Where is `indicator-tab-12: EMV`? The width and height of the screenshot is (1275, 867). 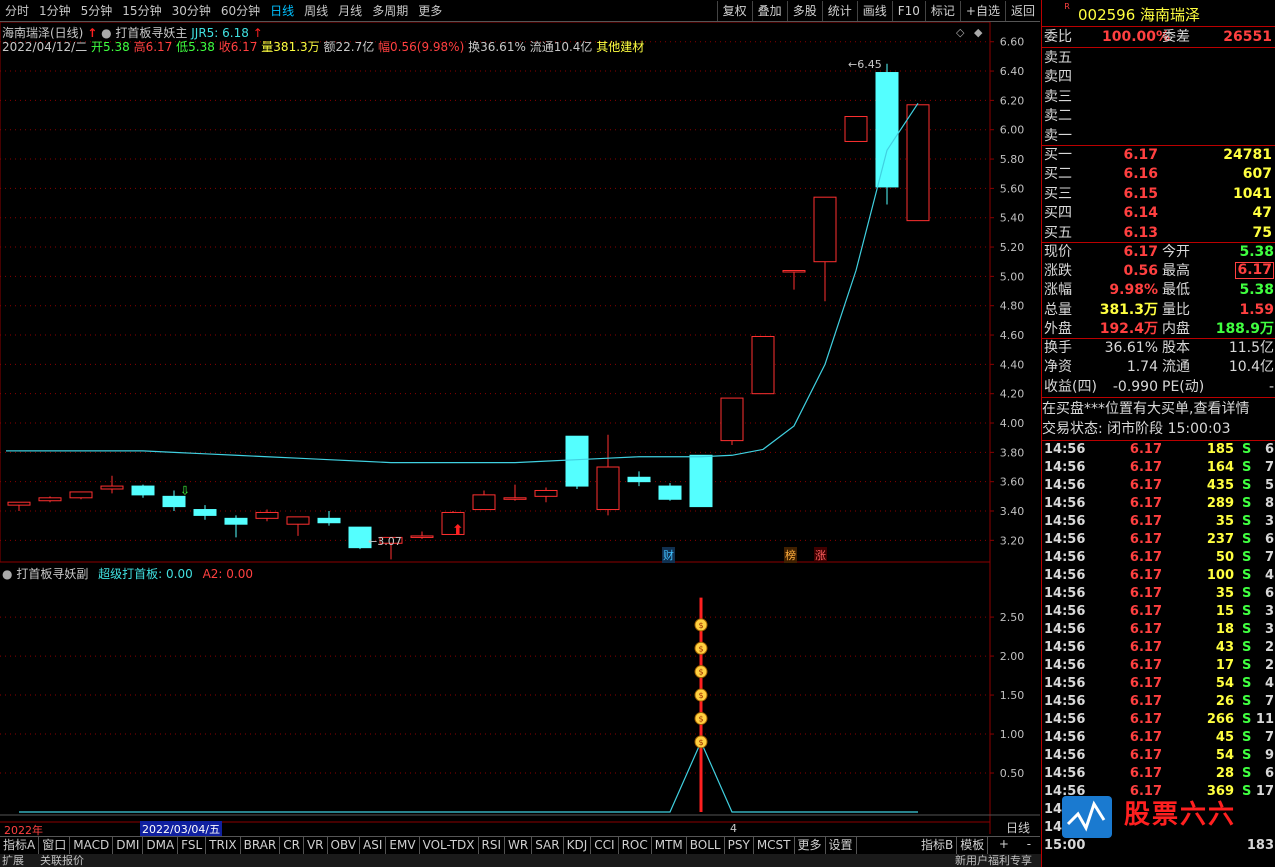
indicator-tab-12: EMV is located at coordinates (403, 845).